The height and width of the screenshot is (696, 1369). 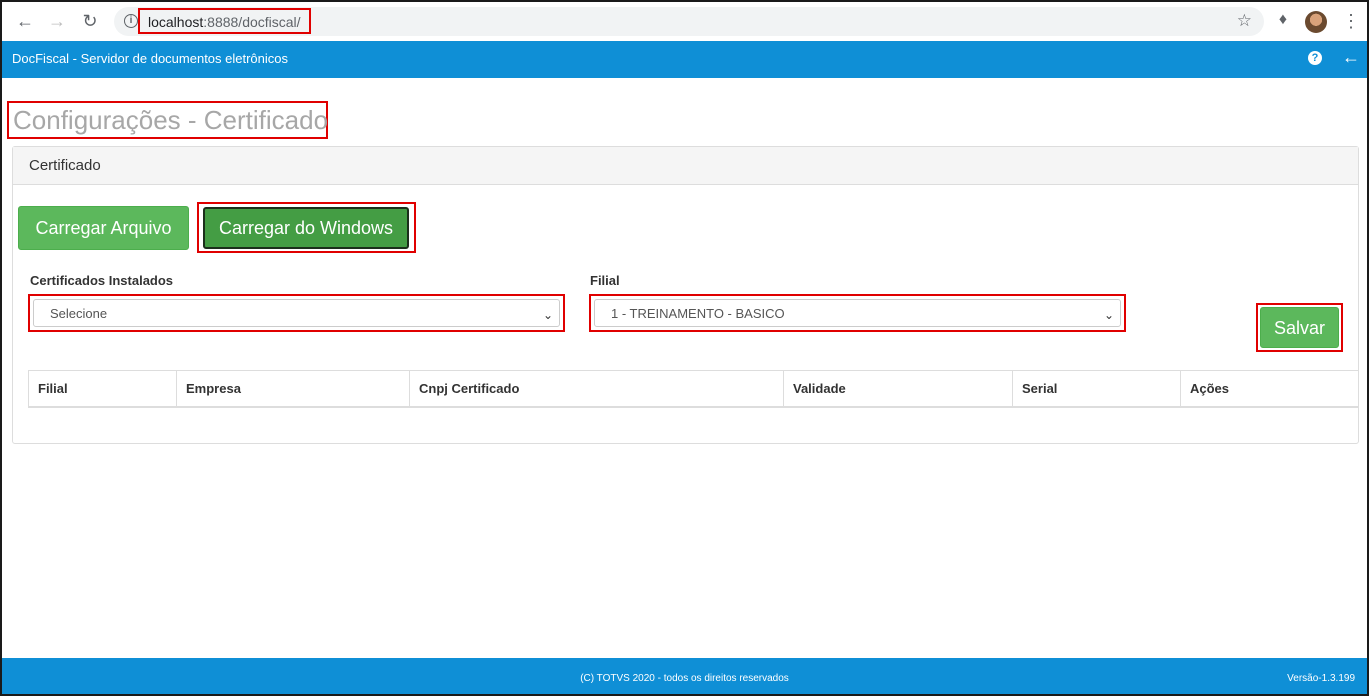 I want to click on browser-toolbar: ← → ↻ i localhost:8888/docfiscal/ ☆ ♦ ⋮, so click(x=684, y=21).